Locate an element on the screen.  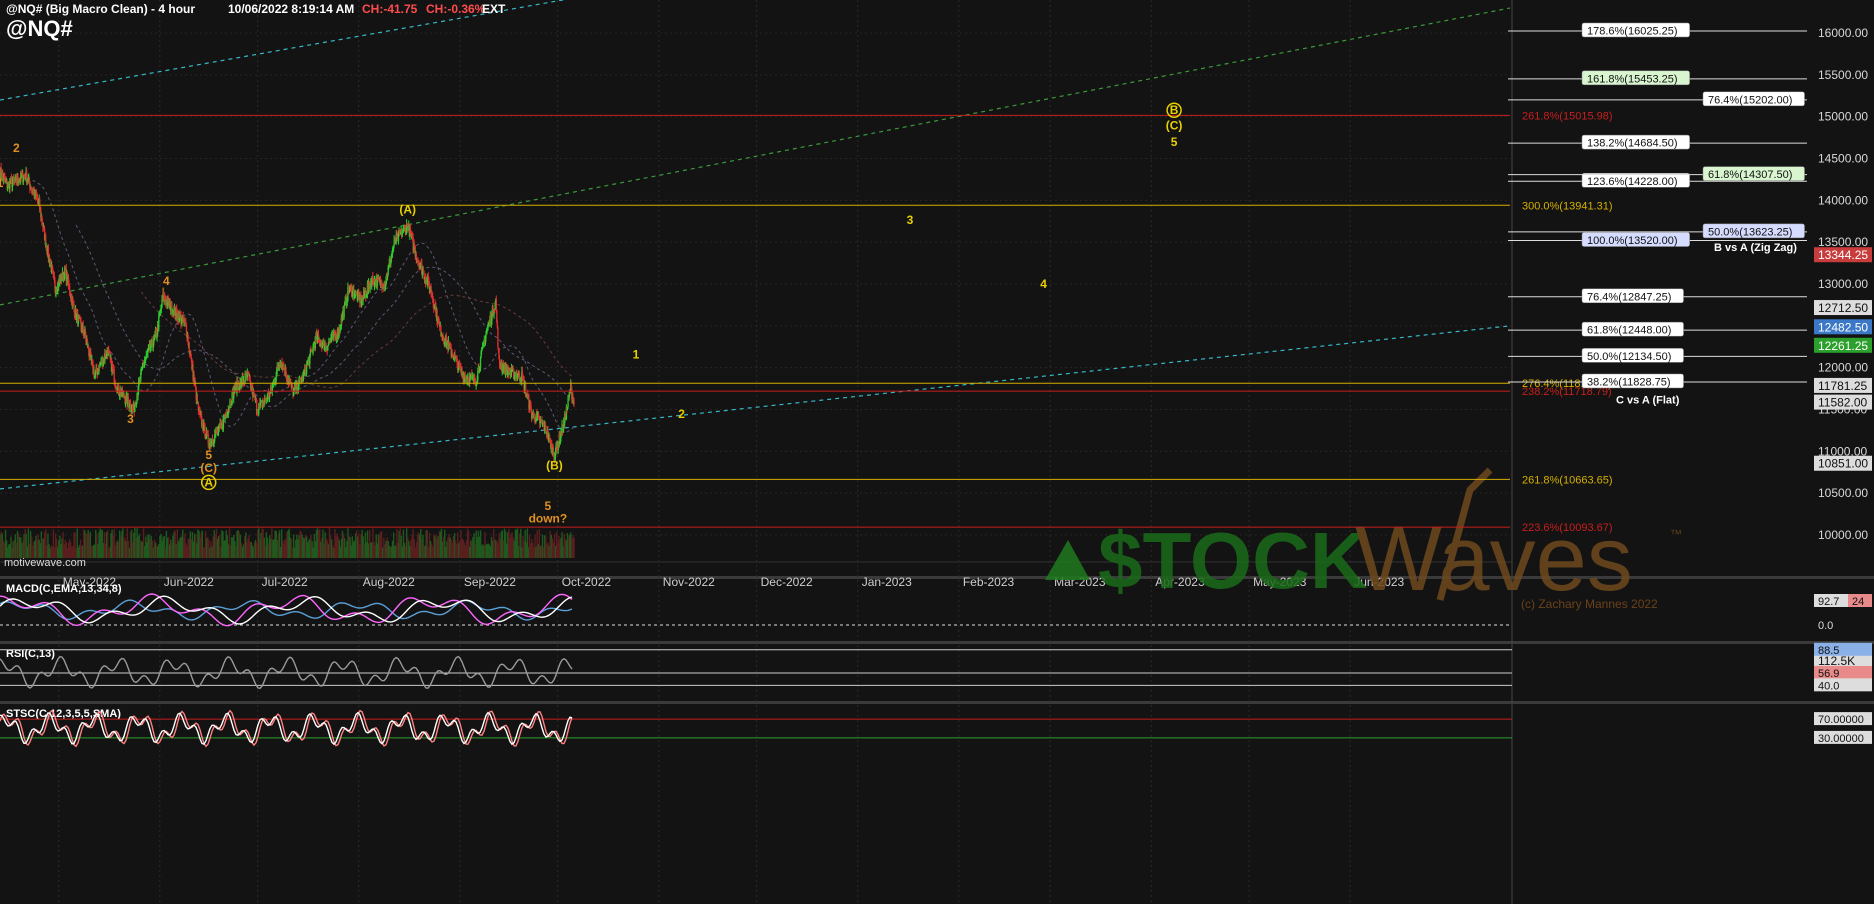
macd-tick-label: 92.7 is located at coordinates (1828, 602).